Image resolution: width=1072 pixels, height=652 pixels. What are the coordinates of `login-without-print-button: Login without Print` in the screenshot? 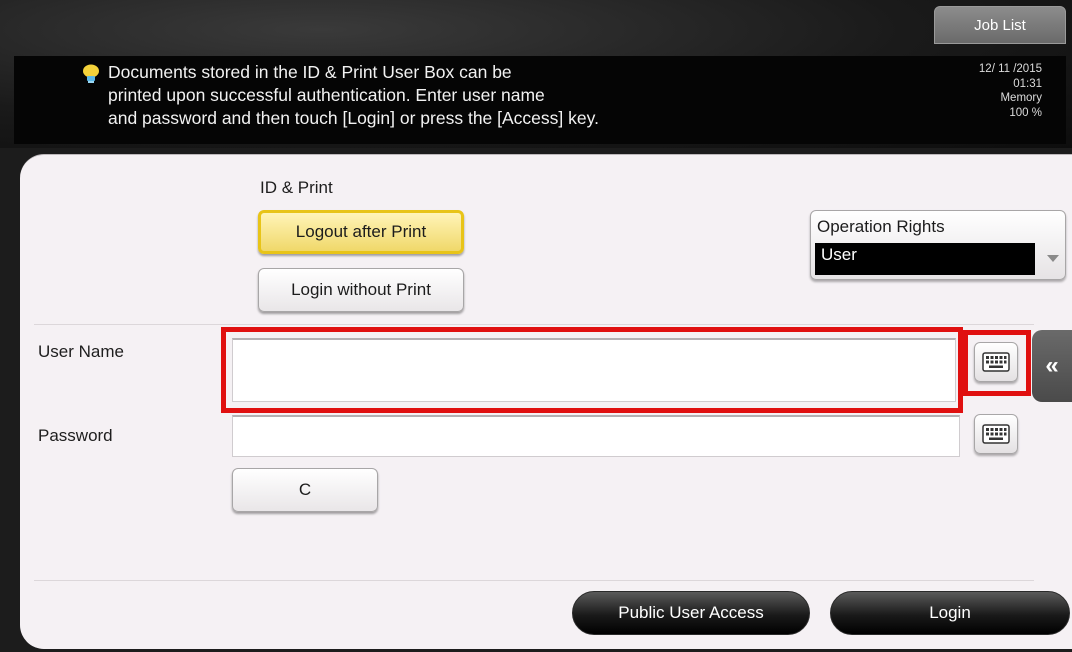 It's located at (361, 290).